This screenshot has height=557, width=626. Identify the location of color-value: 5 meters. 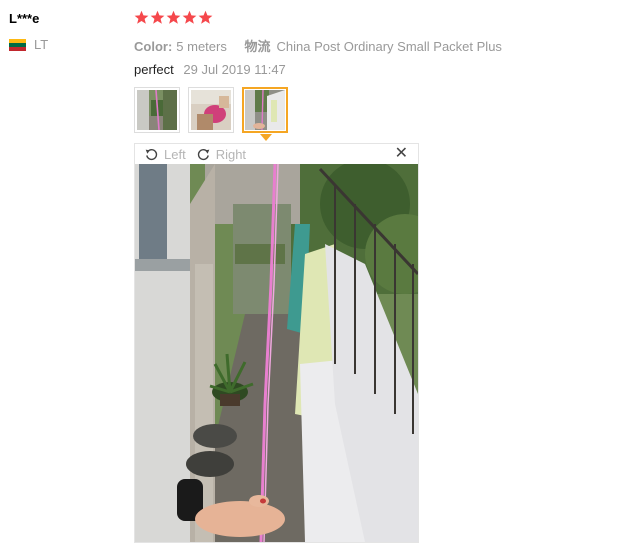
(201, 46).